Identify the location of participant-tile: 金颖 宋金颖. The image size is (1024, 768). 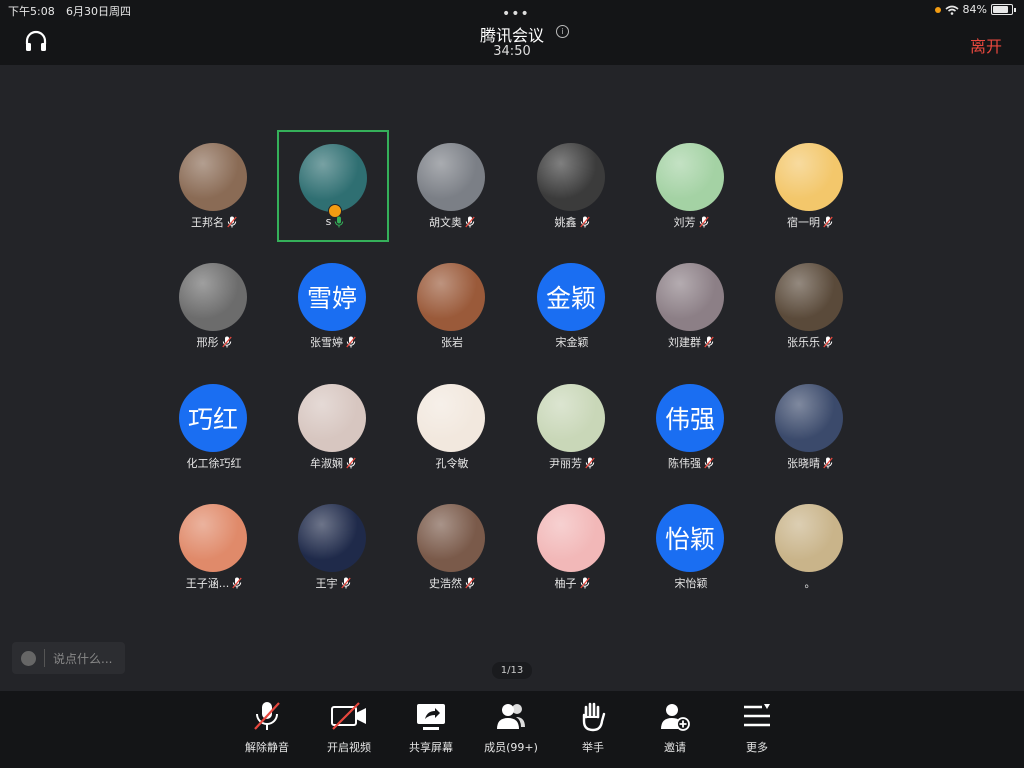
(572, 306).